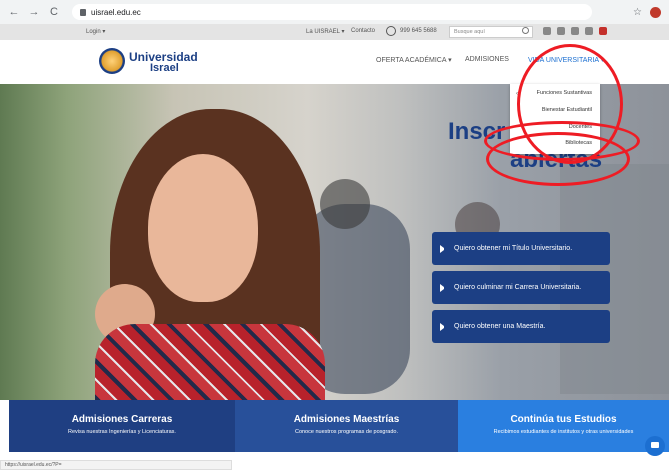 The height and width of the screenshot is (470, 669). What do you see at coordinates (83, 12) in the screenshot?
I see `lock-icon` at bounding box center [83, 12].